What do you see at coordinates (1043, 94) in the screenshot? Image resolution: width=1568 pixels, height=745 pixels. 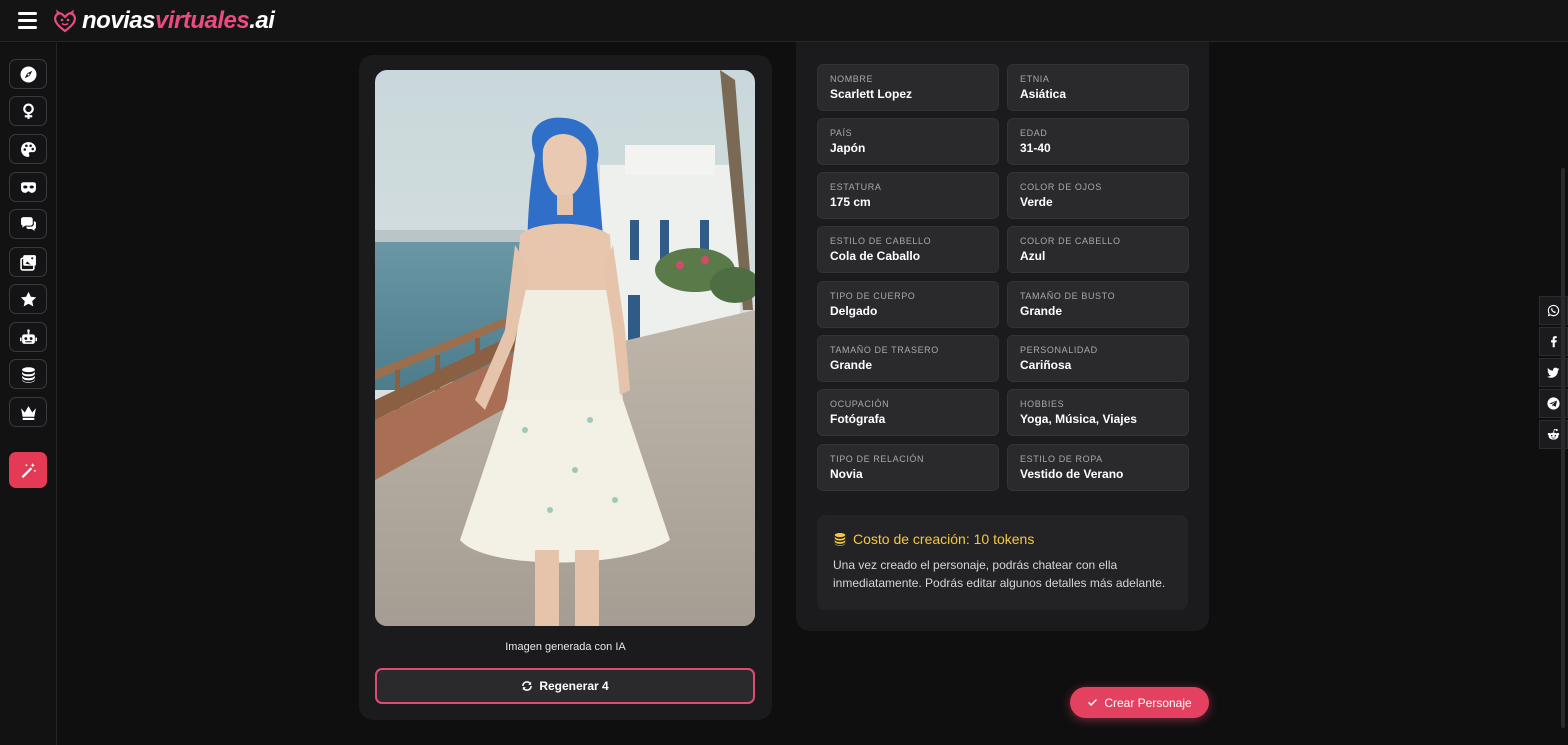 I see `field-value: Asiática` at bounding box center [1043, 94].